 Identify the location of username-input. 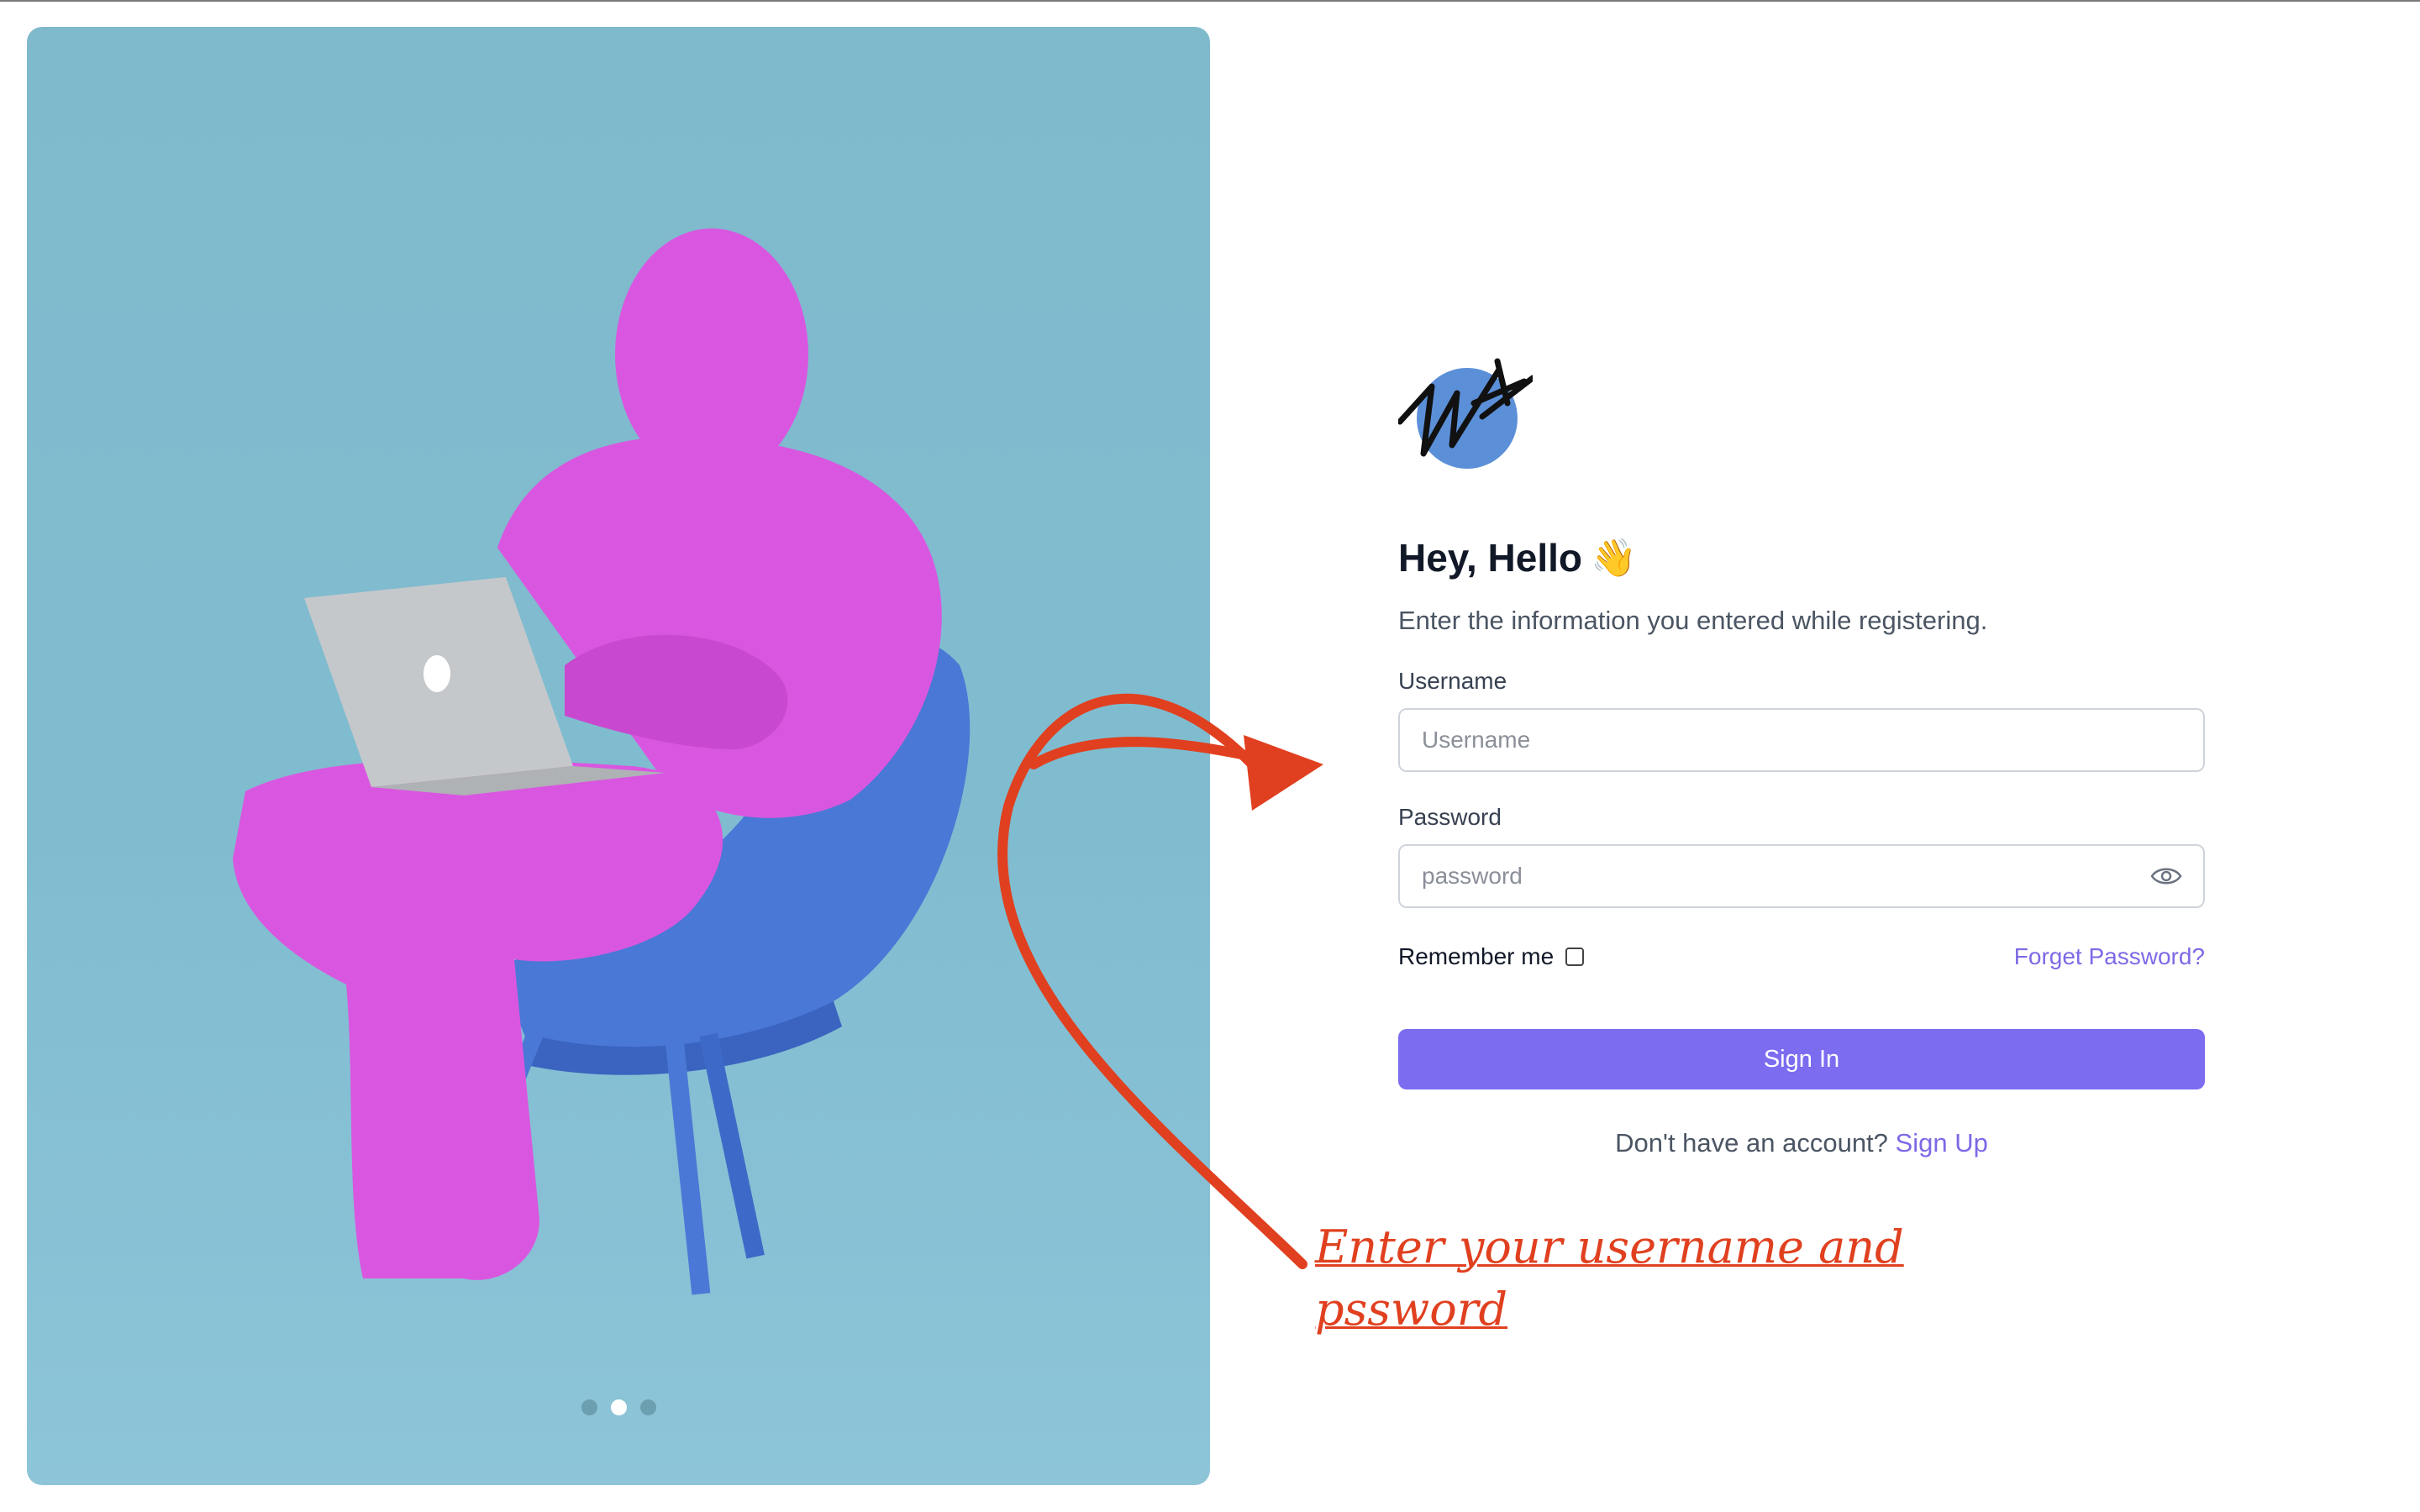
(1801, 740).